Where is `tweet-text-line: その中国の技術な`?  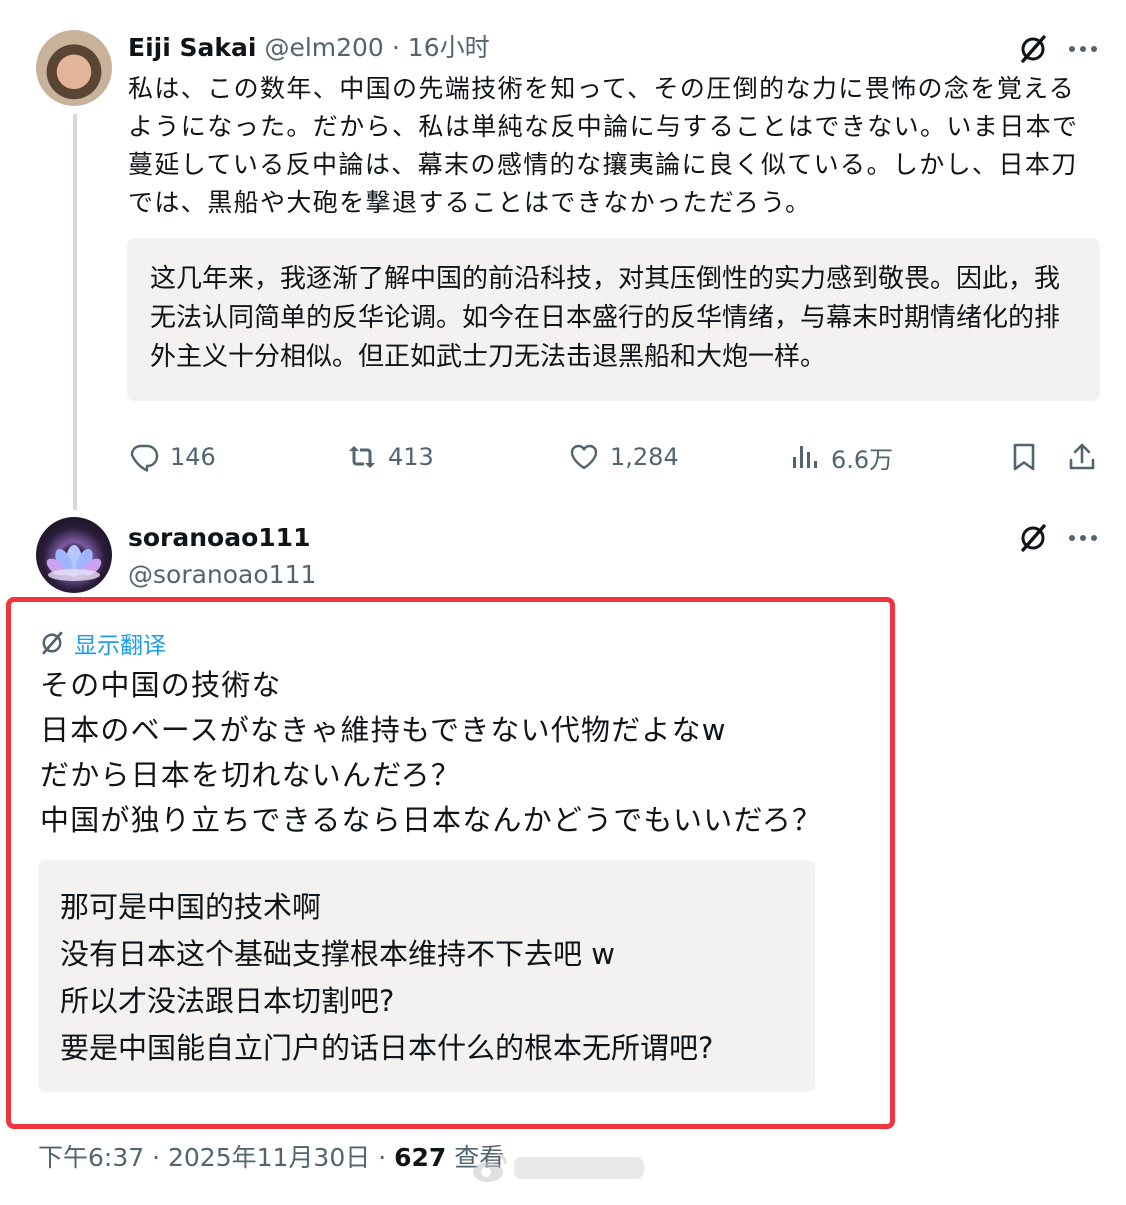
tweet-text-line: その中国の技術な is located at coordinates (161, 685).